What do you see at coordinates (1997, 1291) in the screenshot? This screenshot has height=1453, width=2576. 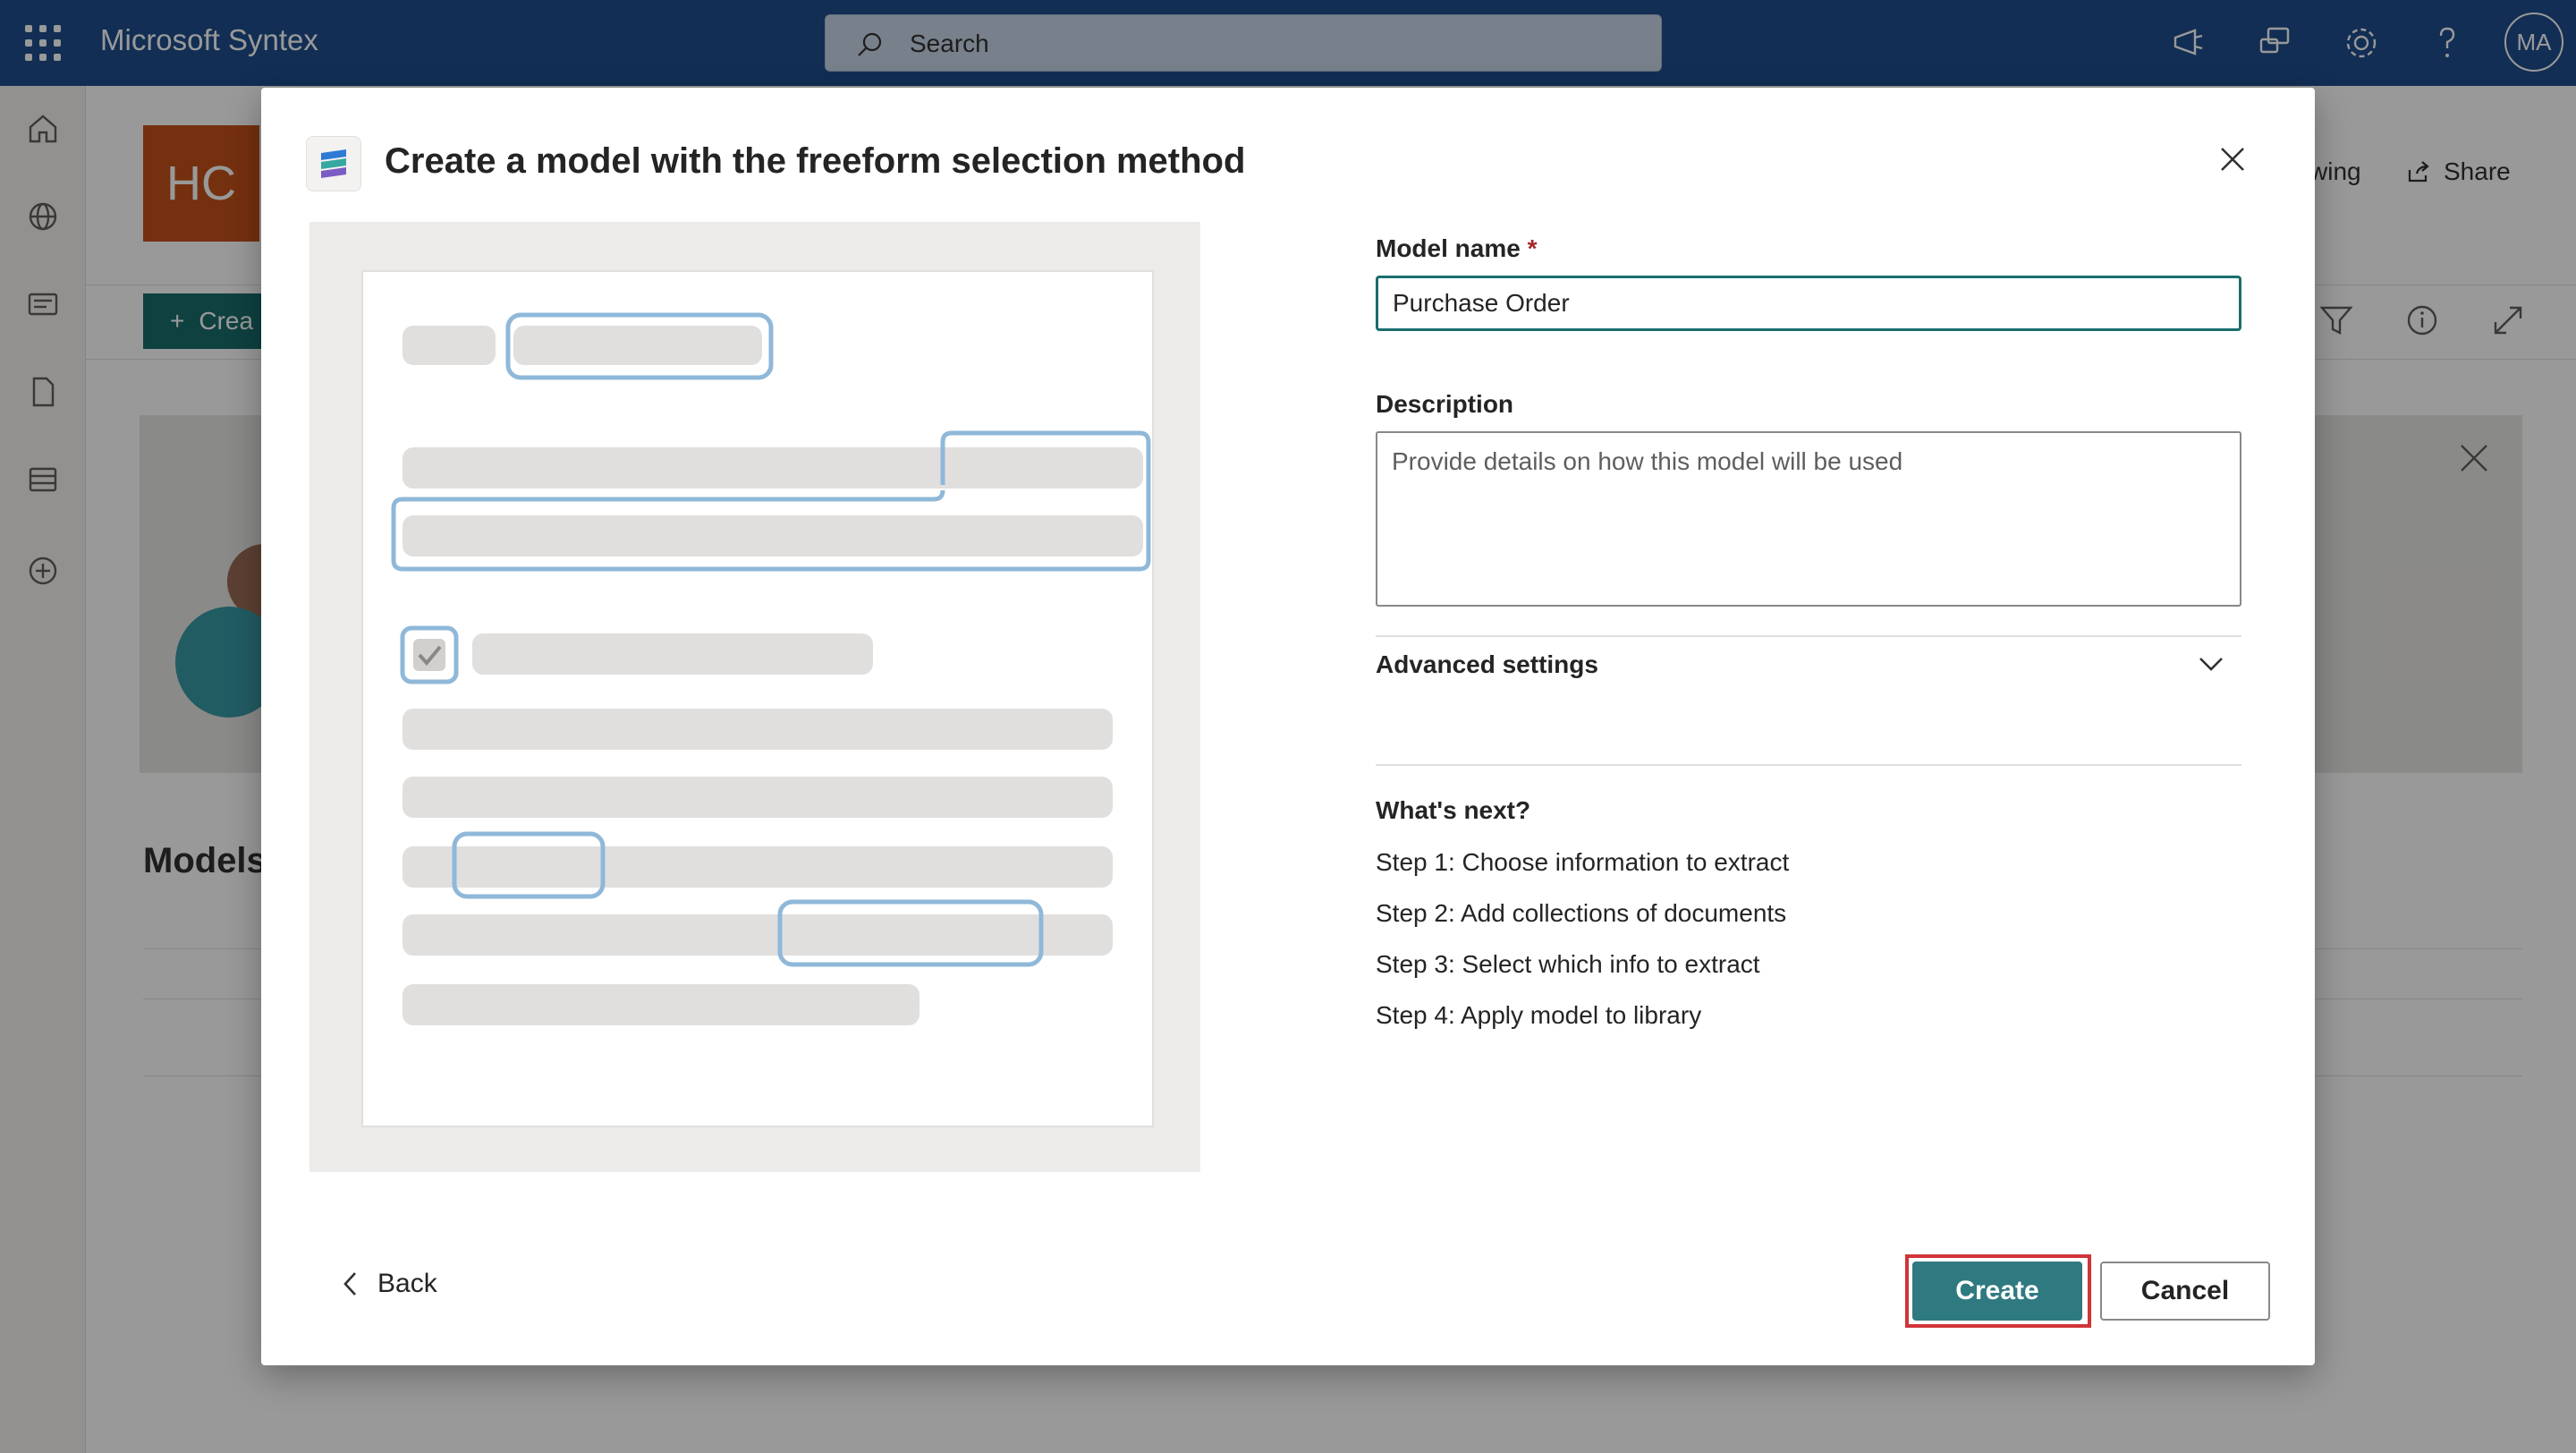 I see `create-button: Create` at bounding box center [1997, 1291].